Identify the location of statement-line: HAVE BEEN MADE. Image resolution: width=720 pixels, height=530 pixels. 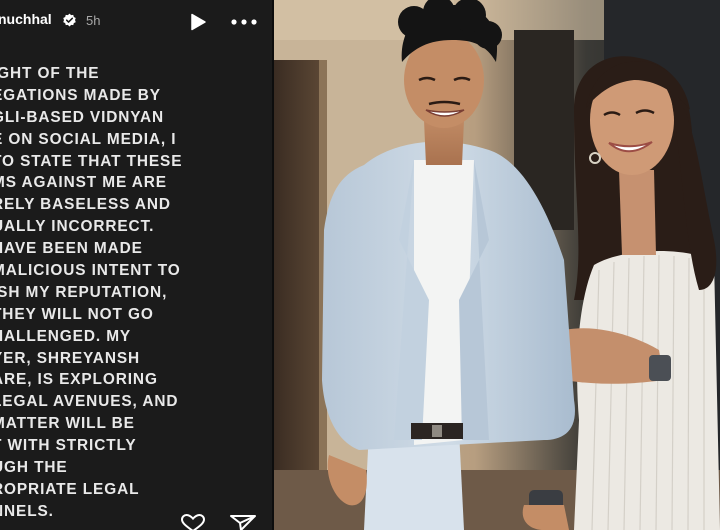
(71, 249).